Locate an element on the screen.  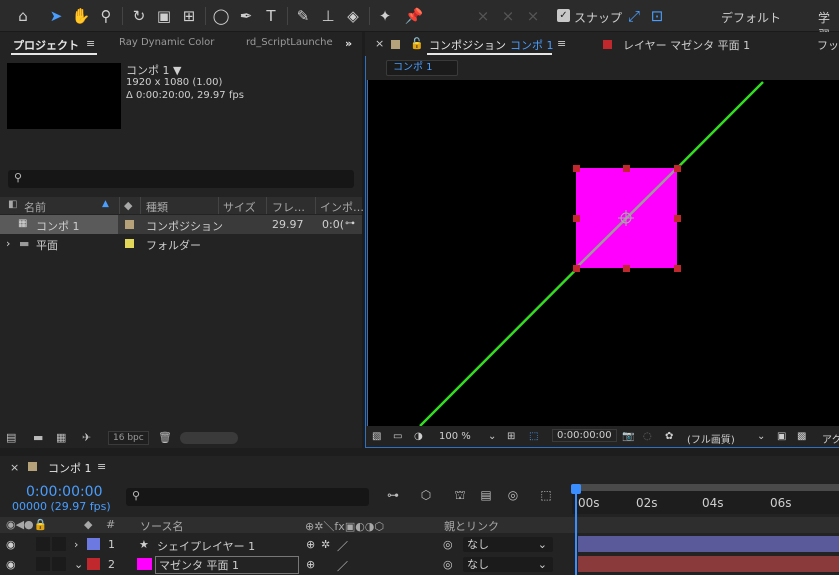
project-settings-icon: ✈ is located at coordinates (86, 437).